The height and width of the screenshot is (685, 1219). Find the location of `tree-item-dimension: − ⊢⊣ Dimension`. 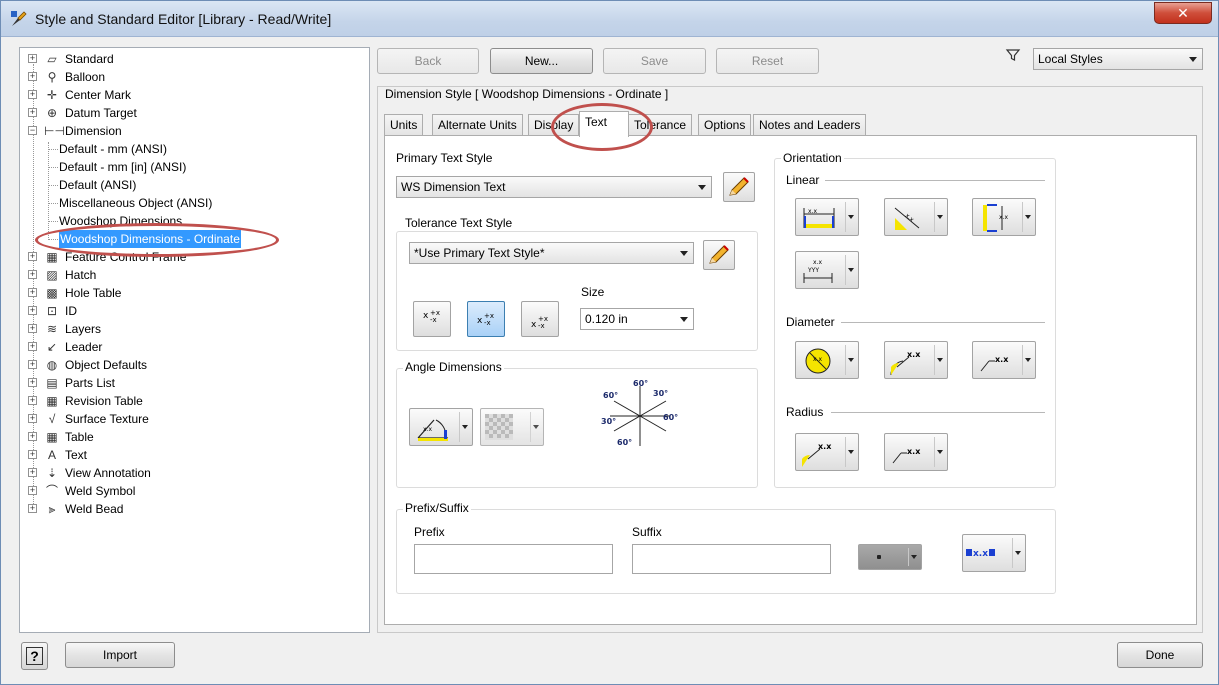

tree-item-dimension: − ⊢⊣ Dimension is located at coordinates (196, 131).